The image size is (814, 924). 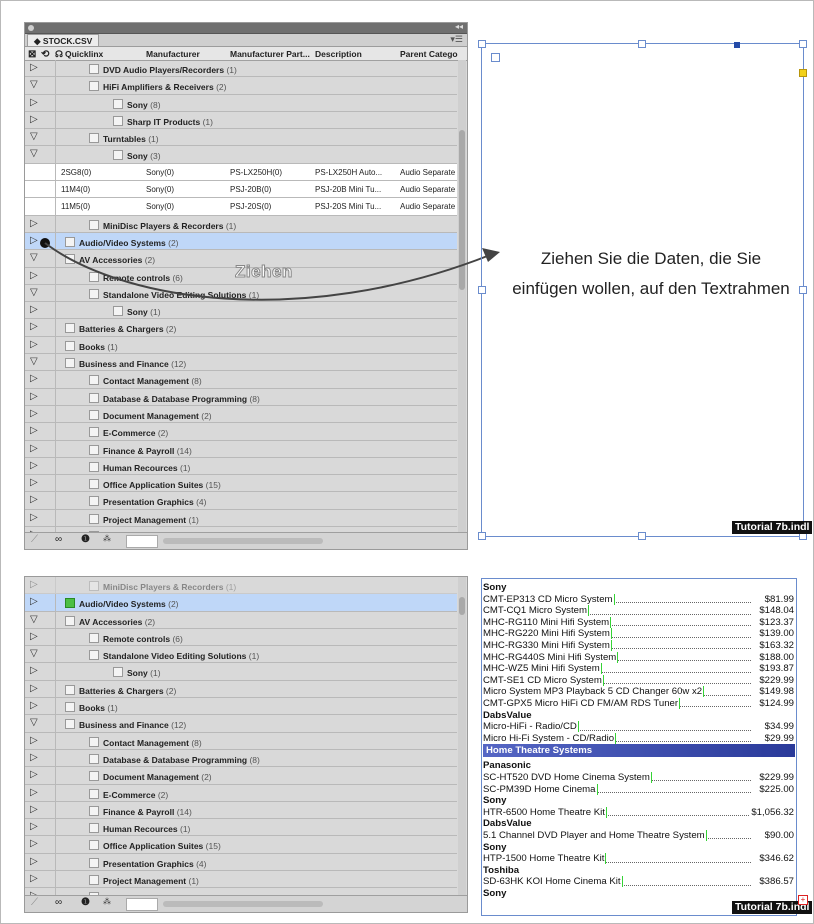 What do you see at coordinates (241, 707) in the screenshot?
I see `tree-row: ▷ Books (1)` at bounding box center [241, 707].